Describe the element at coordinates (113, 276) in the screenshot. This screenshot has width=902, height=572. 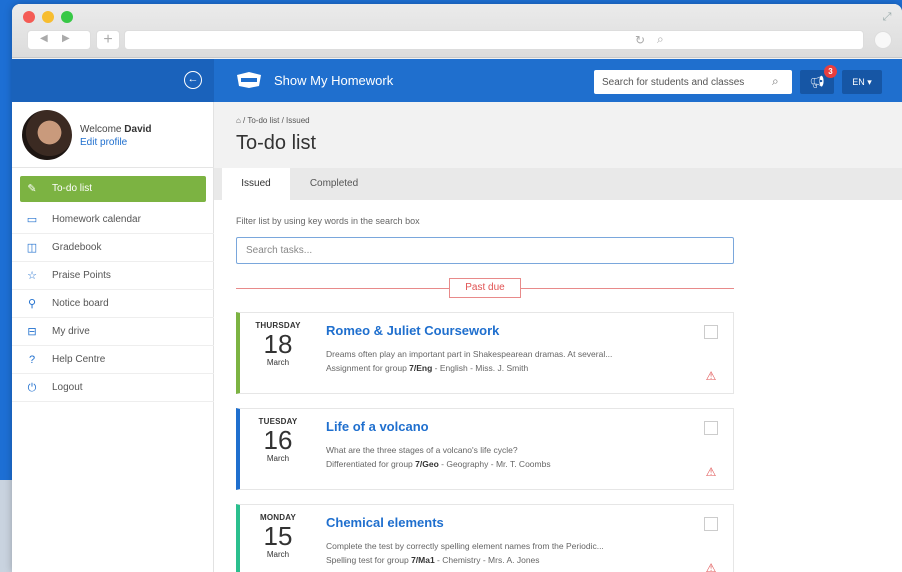
I see `sidebar-item-praise-points: ☆ Praise Points` at that location.